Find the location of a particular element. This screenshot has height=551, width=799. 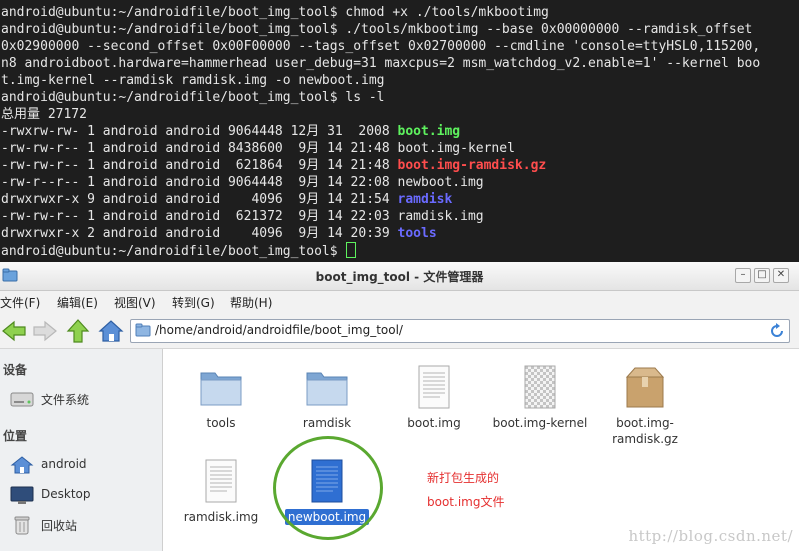

highlight-circle is located at coordinates (328, 488).